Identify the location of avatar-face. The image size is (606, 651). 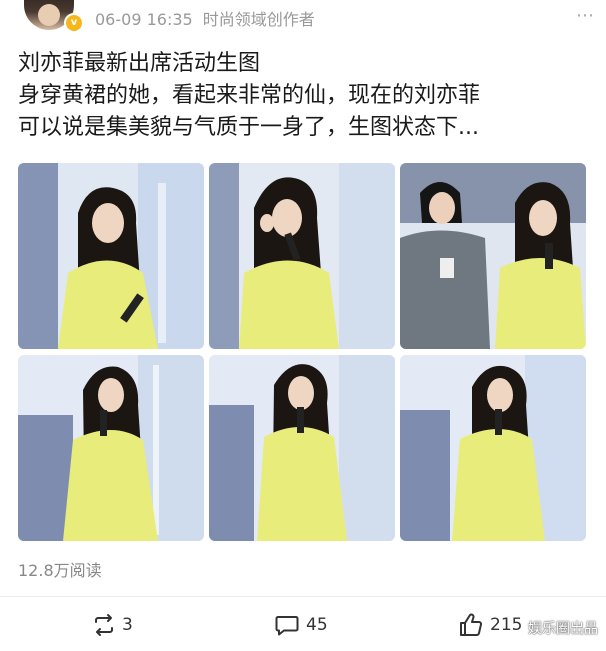
(49, 15).